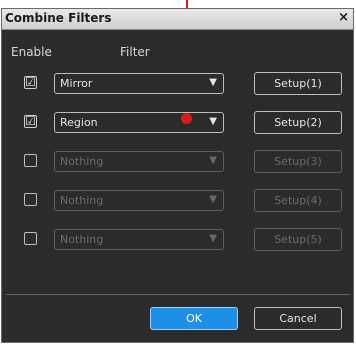  Describe the element at coordinates (31, 52) in the screenshot. I see `enable-header: Enable` at that location.